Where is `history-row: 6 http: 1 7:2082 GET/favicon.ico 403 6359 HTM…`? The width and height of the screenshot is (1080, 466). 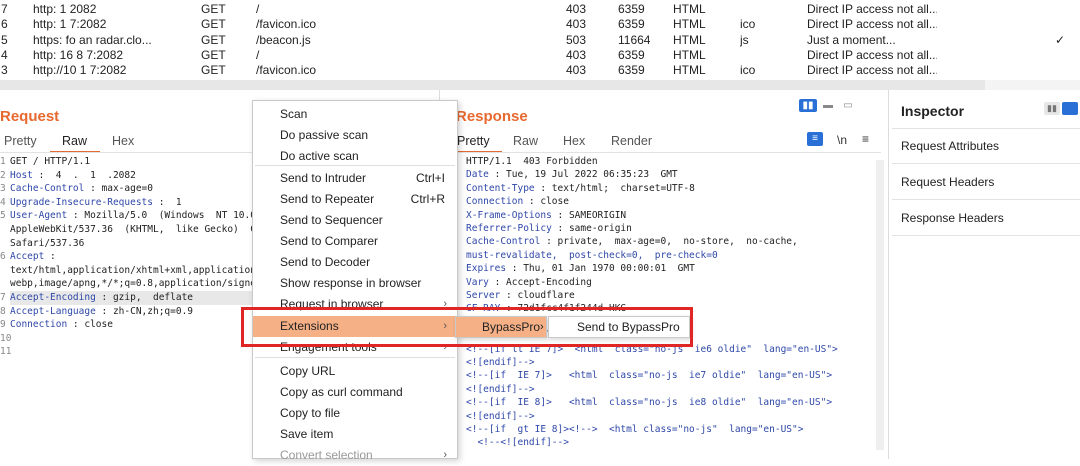
history-row: 6 http: 1 7:2082 GET/favicon.ico 403 6359 HTM… is located at coordinates (540, 24).